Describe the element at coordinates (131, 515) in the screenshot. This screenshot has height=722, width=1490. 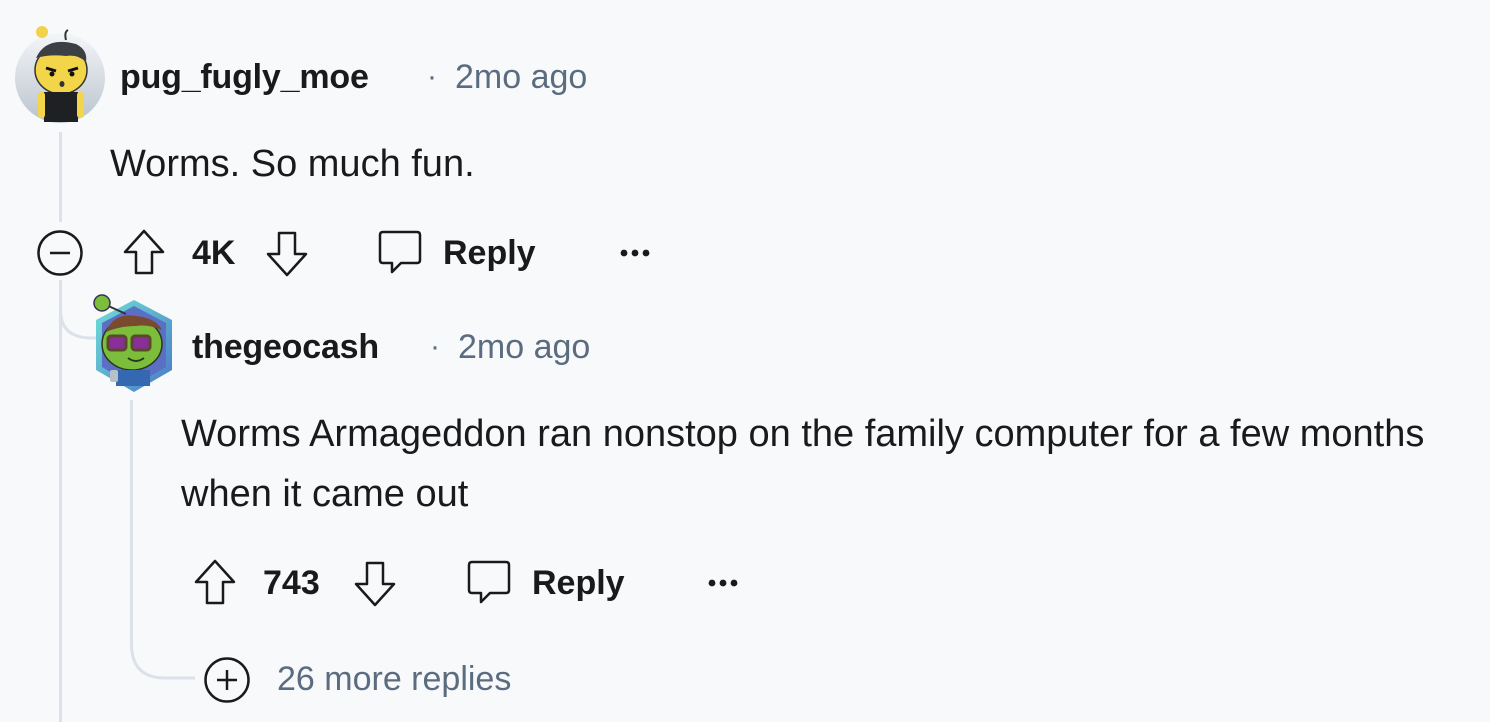
I see `thread-line-reply` at that location.